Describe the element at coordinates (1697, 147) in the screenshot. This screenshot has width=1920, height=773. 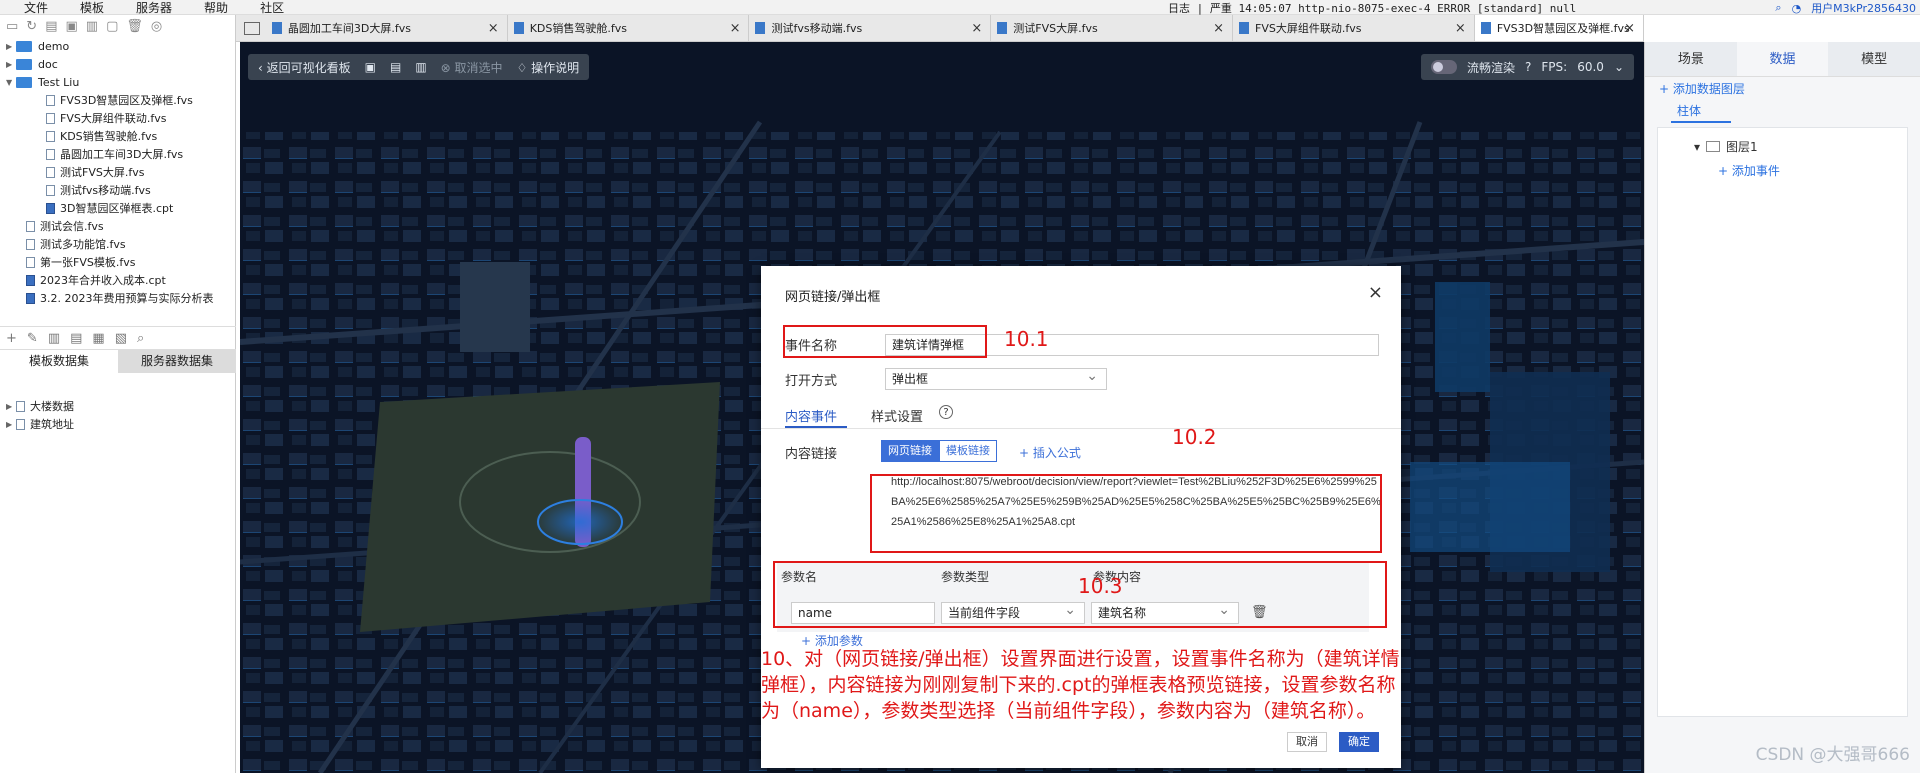
I see `caret-down-icon: ▾` at that location.